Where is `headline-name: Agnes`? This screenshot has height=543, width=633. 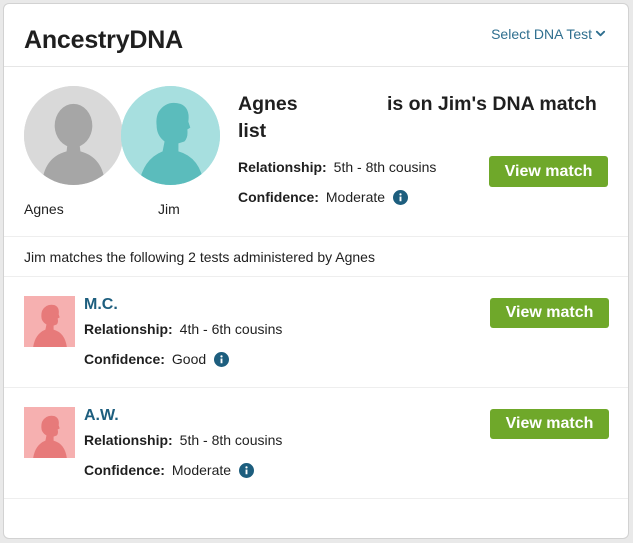 headline-name: Agnes is located at coordinates (268, 104).